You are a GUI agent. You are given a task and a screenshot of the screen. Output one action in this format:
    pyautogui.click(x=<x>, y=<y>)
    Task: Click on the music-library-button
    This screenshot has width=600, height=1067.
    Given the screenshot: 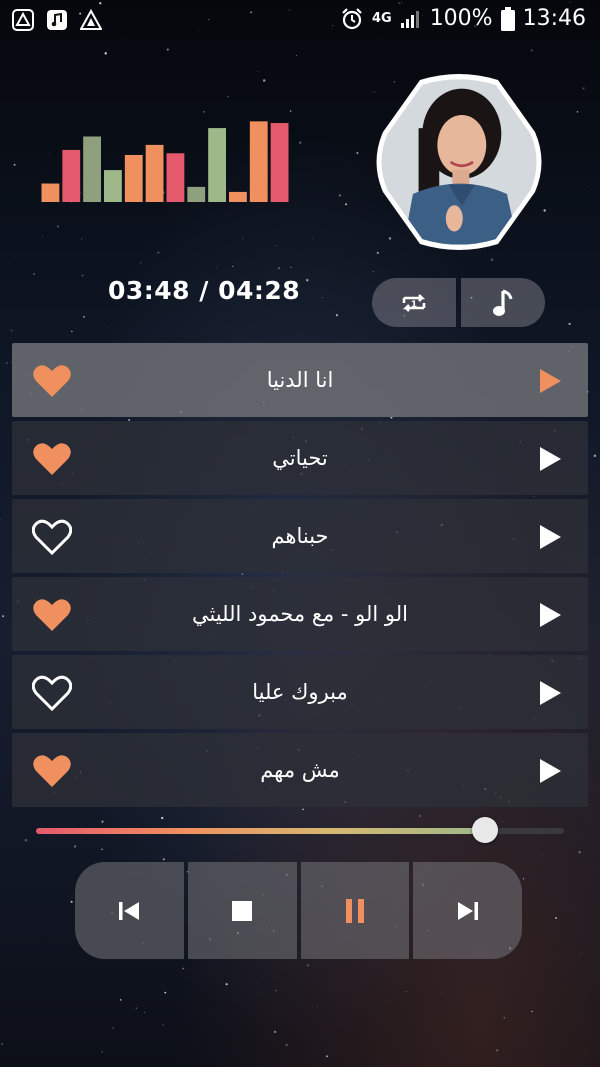 What is the action you would take?
    pyautogui.click(x=503, y=302)
    